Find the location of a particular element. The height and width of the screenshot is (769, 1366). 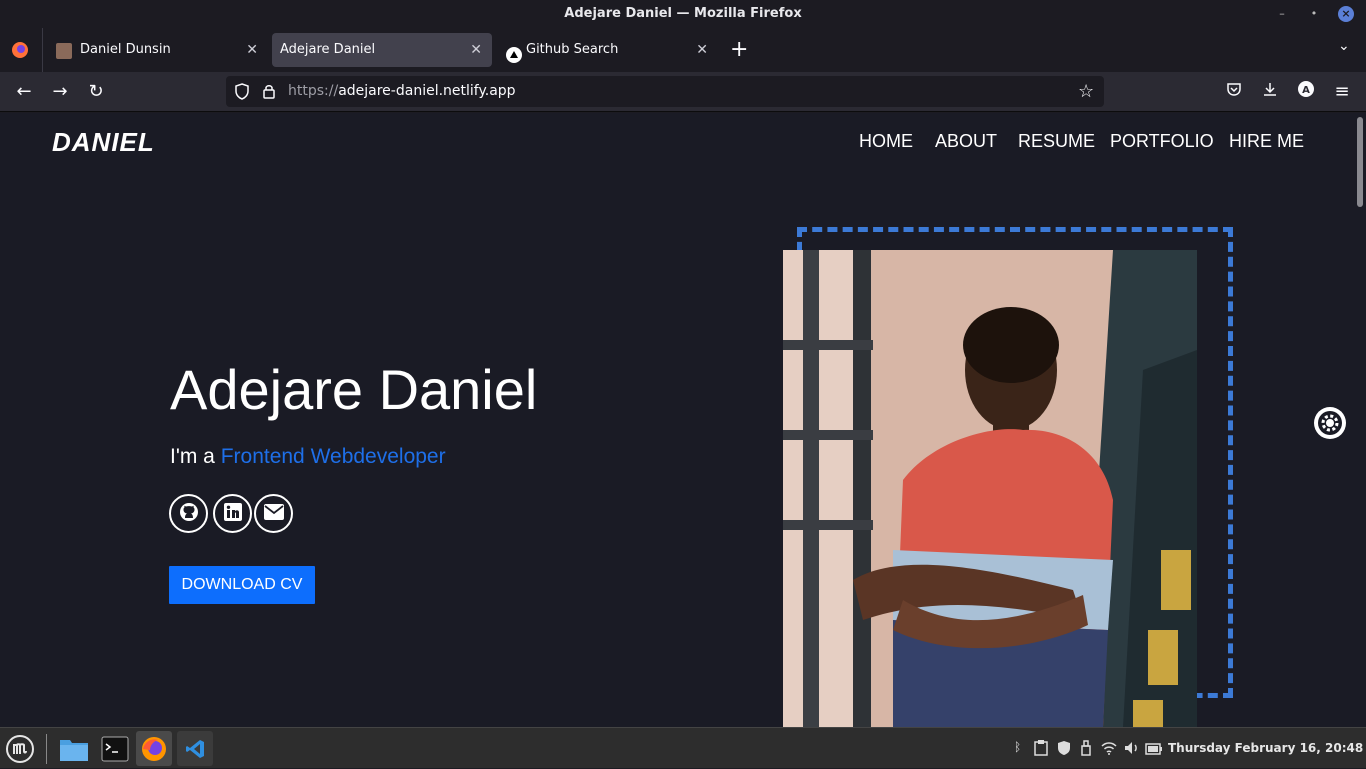

nav-home: HOME is located at coordinates (886, 141).